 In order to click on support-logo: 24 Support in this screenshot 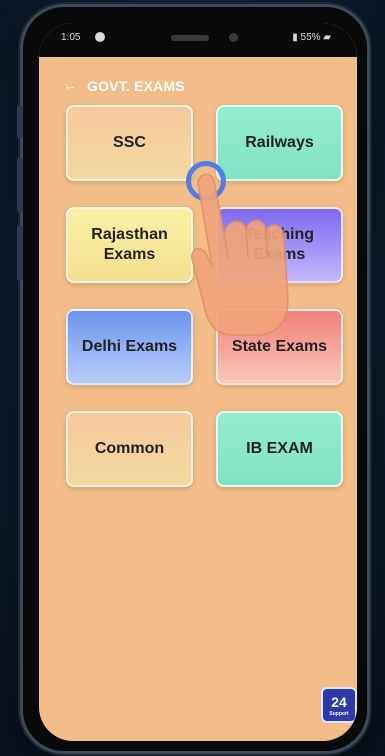, I will do `click(339, 705)`.